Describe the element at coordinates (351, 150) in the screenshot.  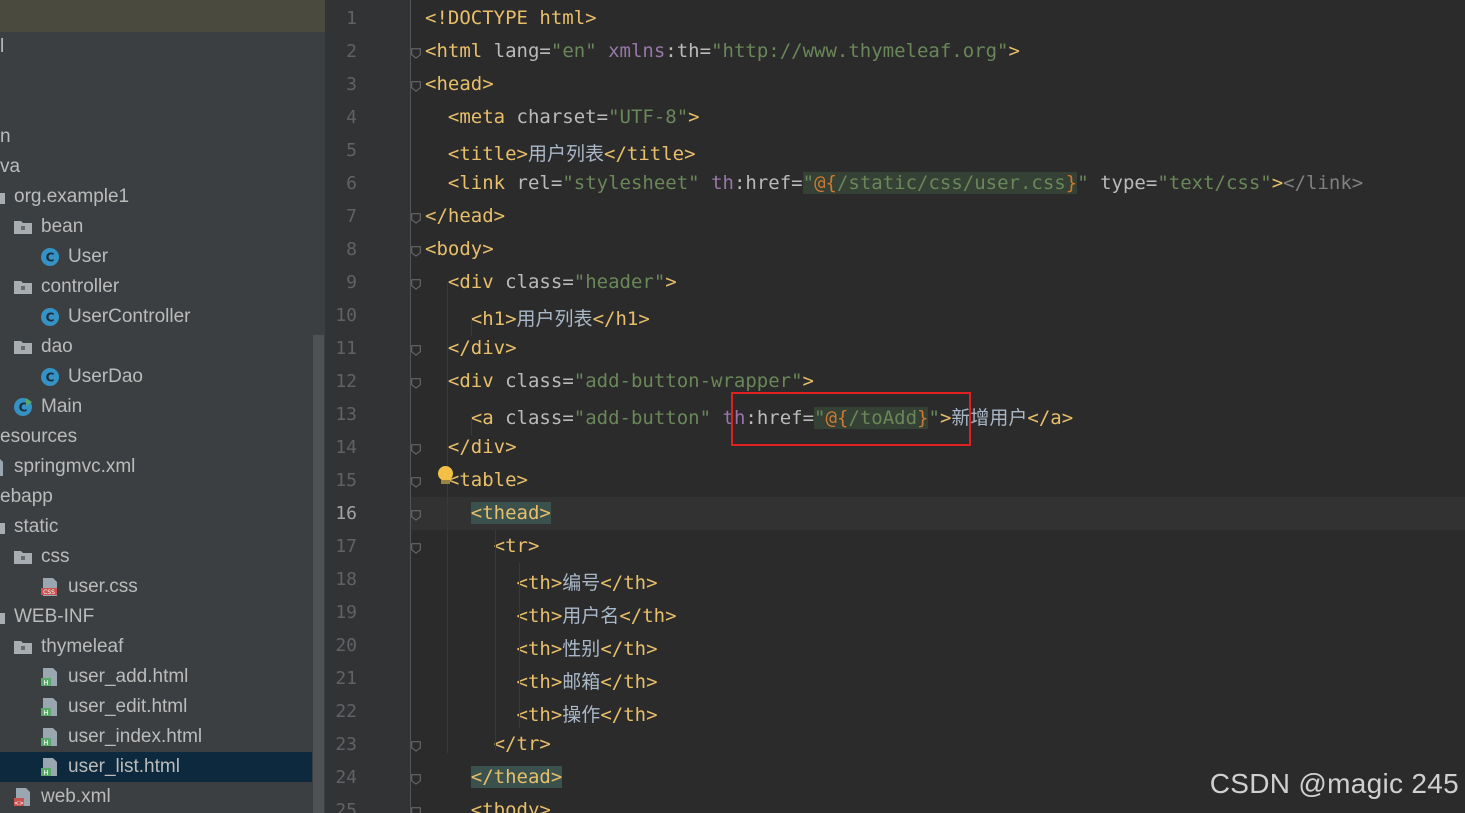
I see `line-number: 5` at that location.